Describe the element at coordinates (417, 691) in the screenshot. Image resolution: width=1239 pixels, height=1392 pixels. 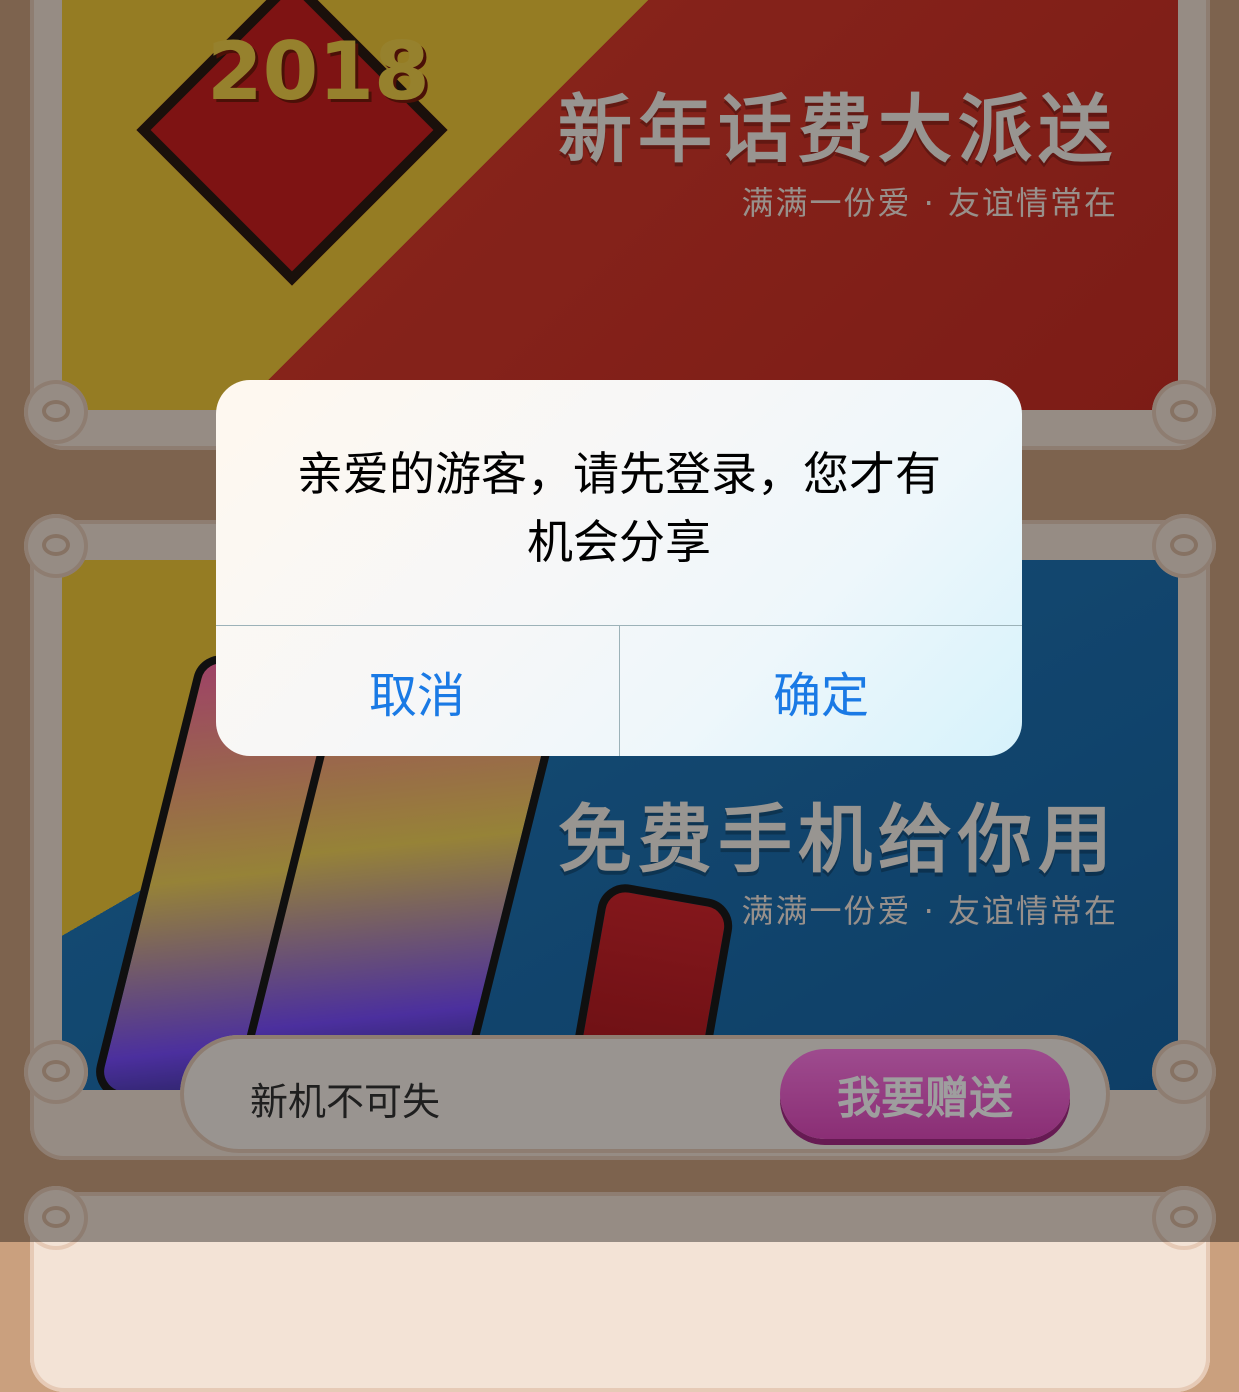
I see `cancel-button: 取消` at that location.